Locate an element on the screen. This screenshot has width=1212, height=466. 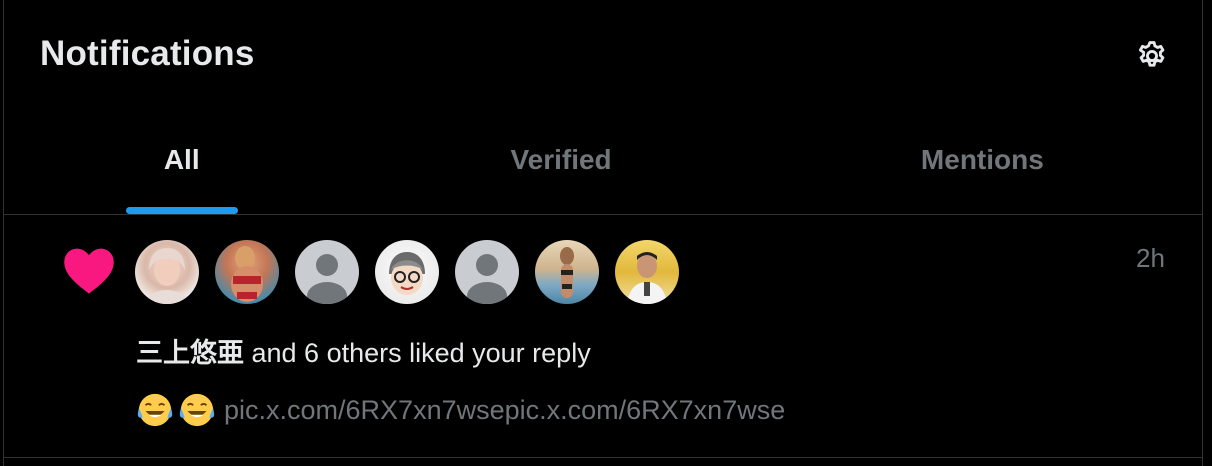
tab-verified: Verified is located at coordinates (560, 162).